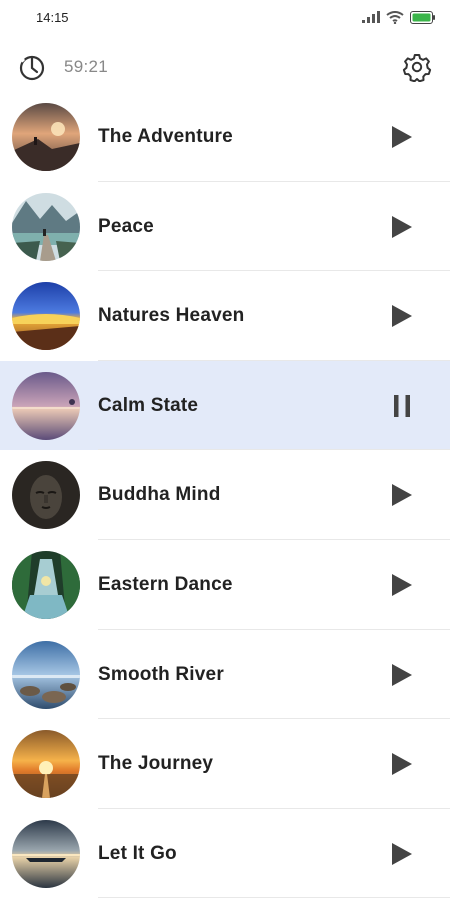 The width and height of the screenshot is (450, 900). I want to click on track-title: The Journey, so click(156, 764).